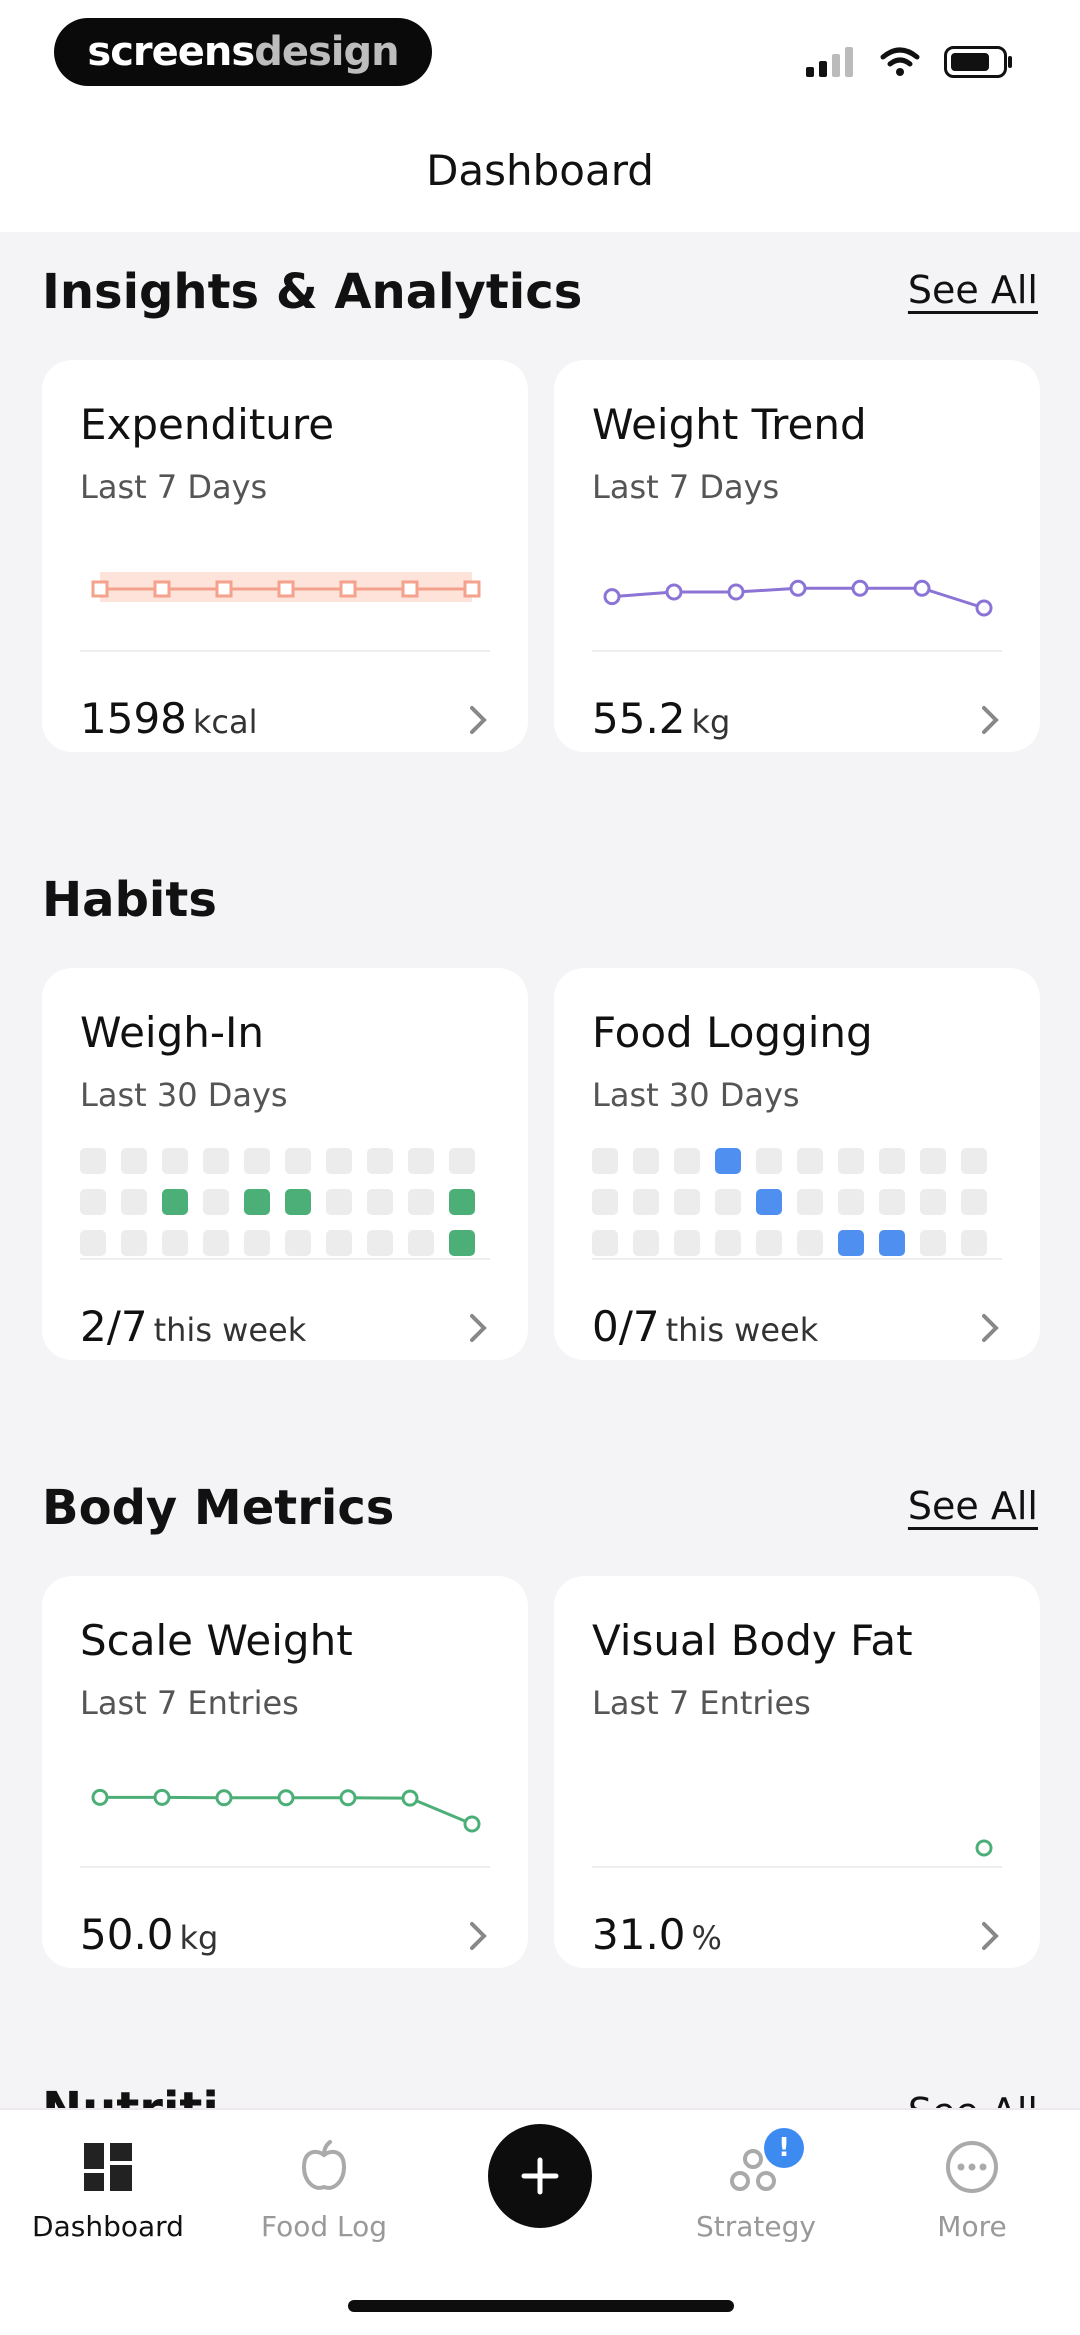 Image resolution: width=1080 pixels, height=2335 pixels. What do you see at coordinates (756, 2226) in the screenshot?
I see `tab-label: Strategy` at bounding box center [756, 2226].